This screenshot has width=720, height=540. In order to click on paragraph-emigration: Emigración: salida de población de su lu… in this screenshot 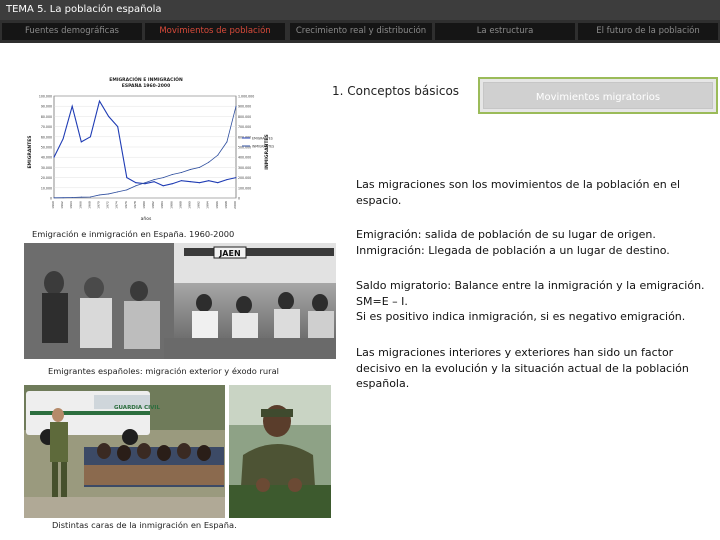, I will do `click(536, 242)`.